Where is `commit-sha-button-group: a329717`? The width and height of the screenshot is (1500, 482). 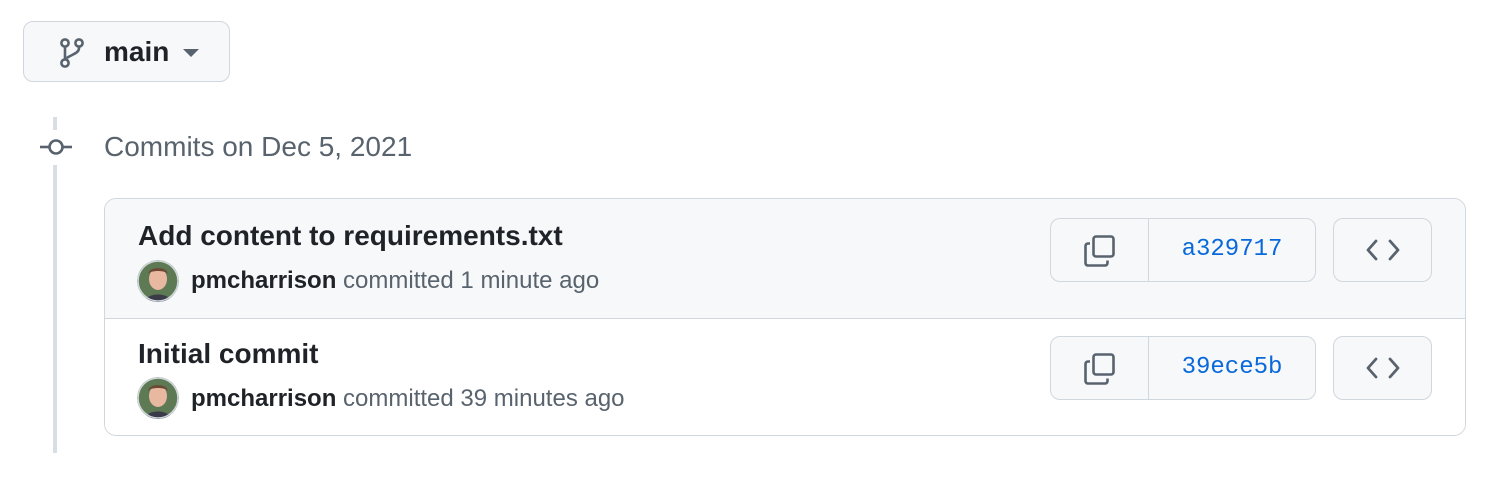 commit-sha-button-group: a329717 is located at coordinates (1183, 250).